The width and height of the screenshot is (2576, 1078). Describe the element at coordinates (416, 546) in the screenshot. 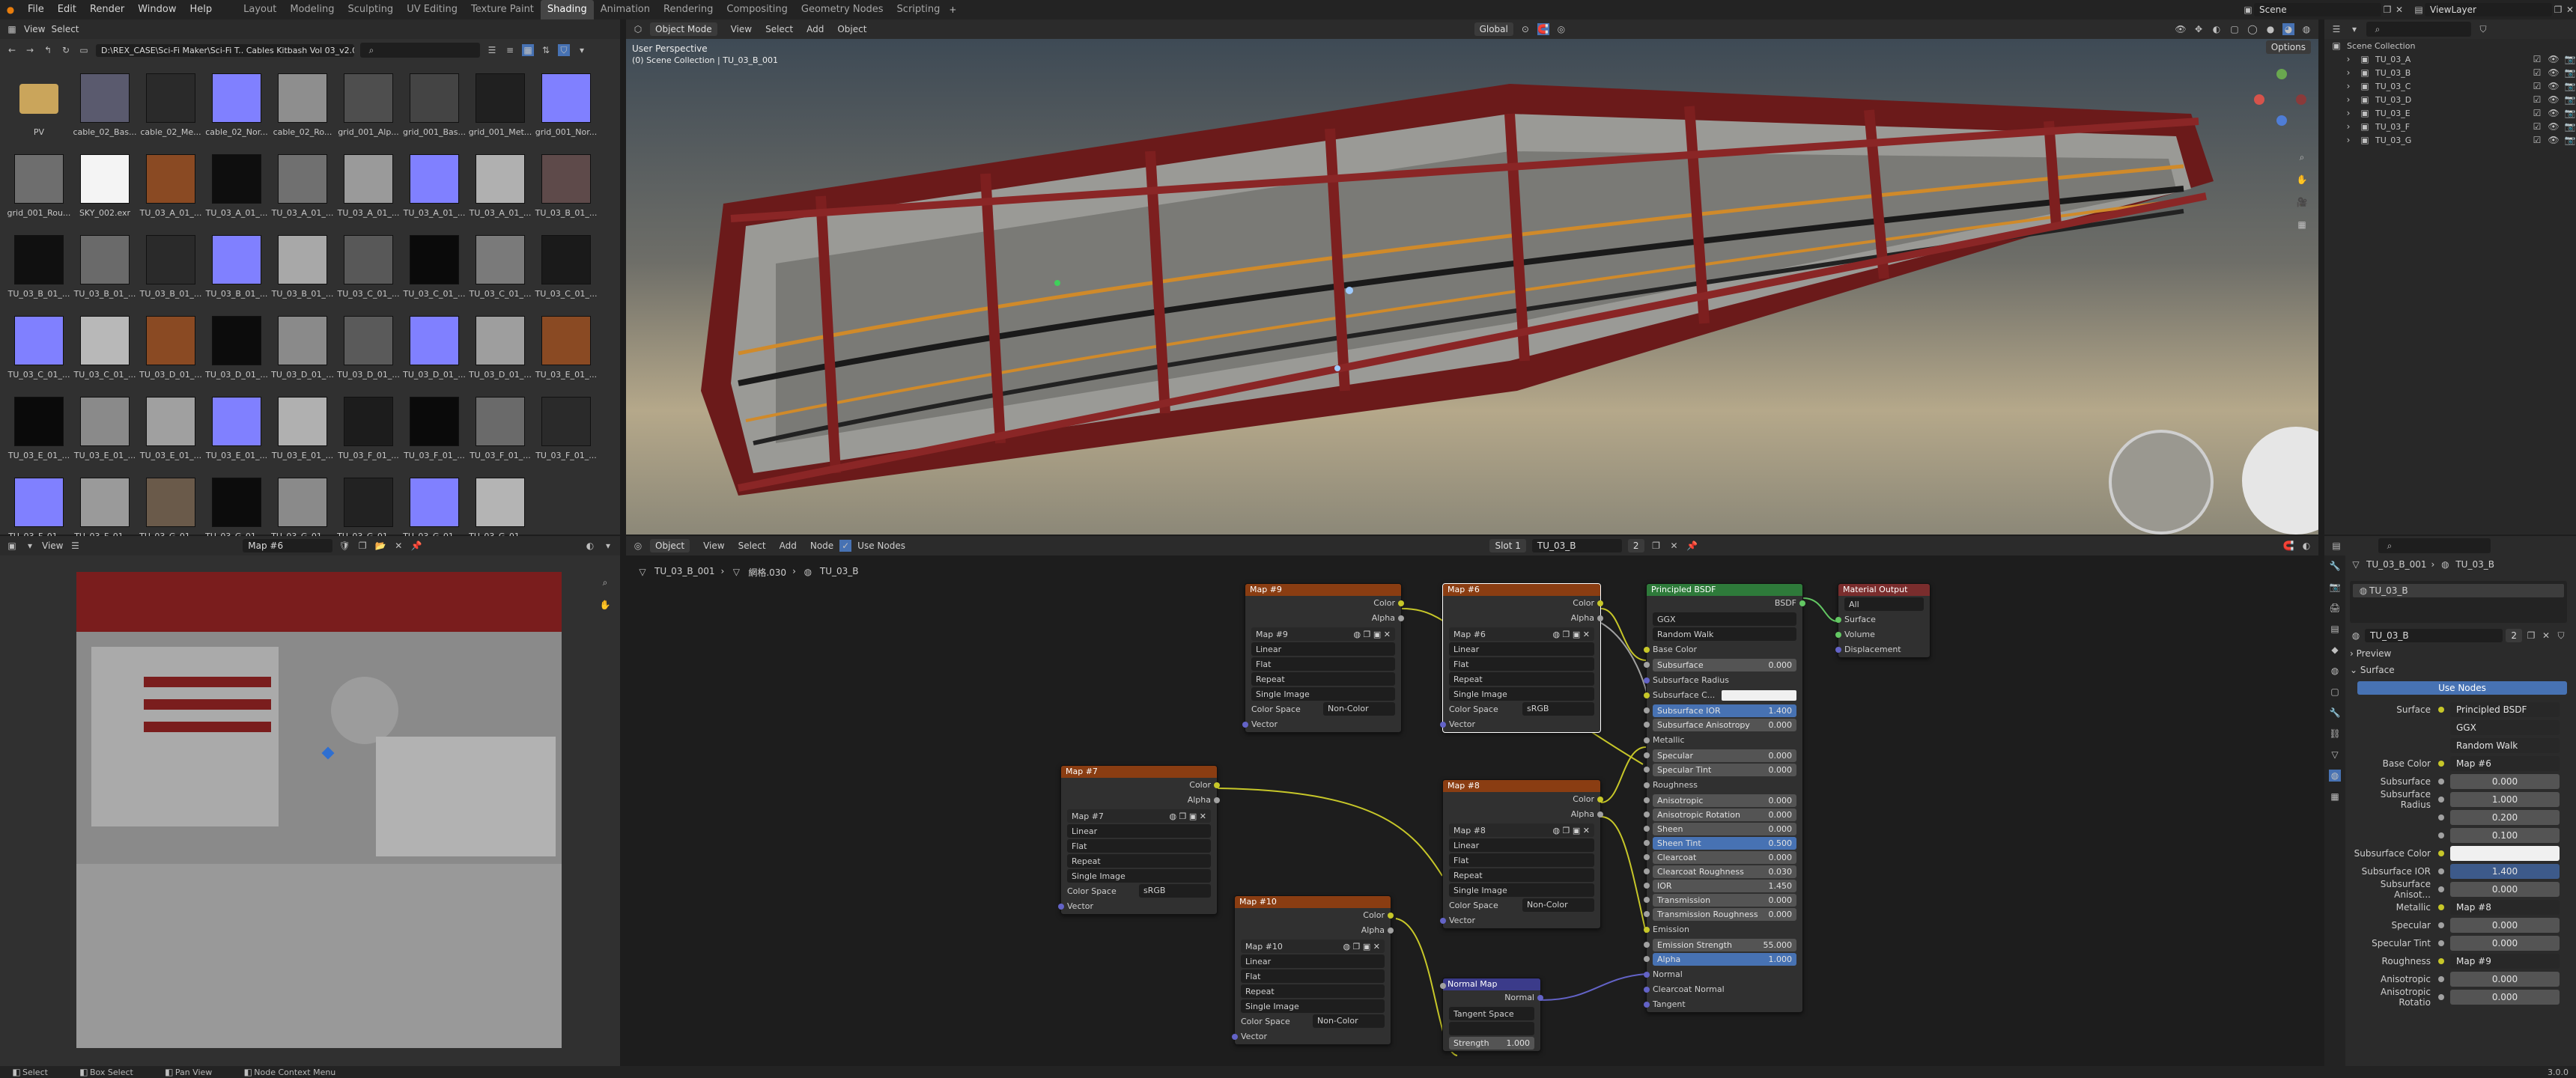

I see `pin-icon: 📌` at that location.